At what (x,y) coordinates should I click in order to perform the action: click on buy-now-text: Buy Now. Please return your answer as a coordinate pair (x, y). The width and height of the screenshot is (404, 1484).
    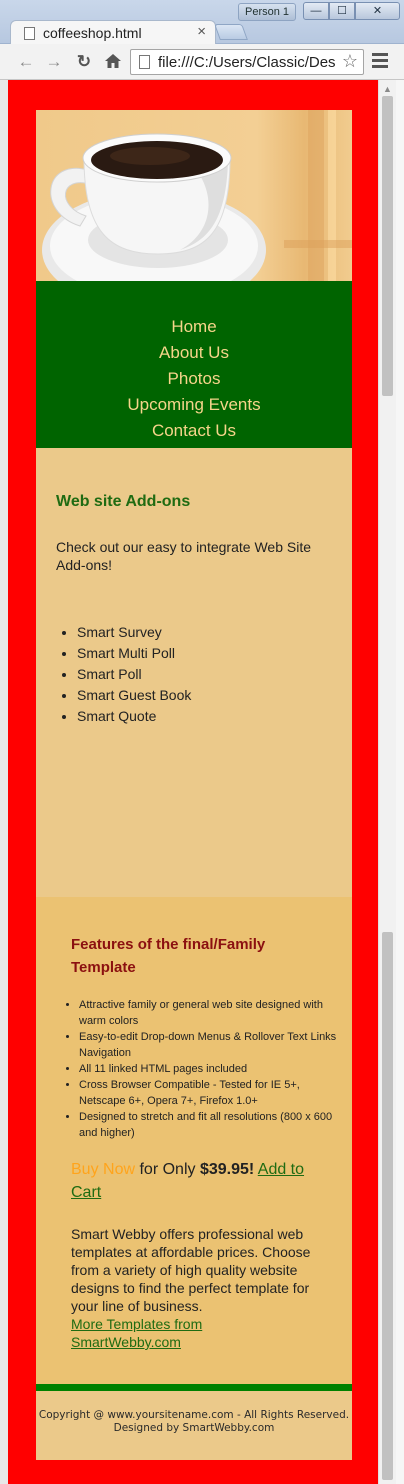
    Looking at the image, I should click on (103, 1169).